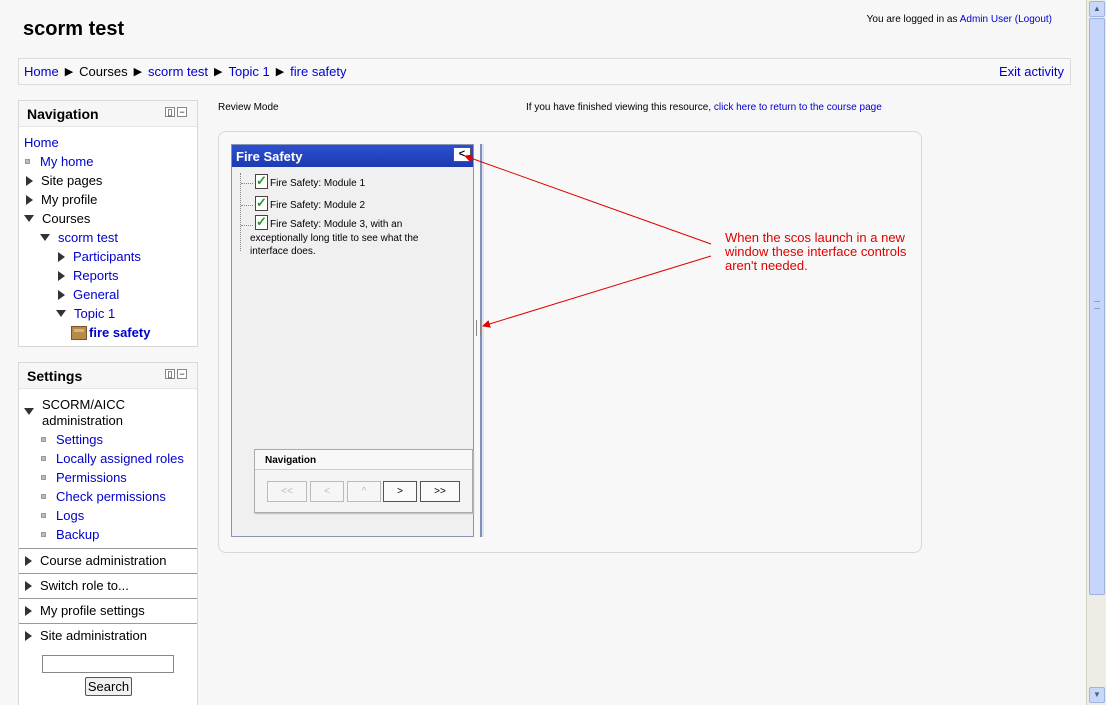 The width and height of the screenshot is (1106, 705). I want to click on grip-icon, so click(1097, 305).